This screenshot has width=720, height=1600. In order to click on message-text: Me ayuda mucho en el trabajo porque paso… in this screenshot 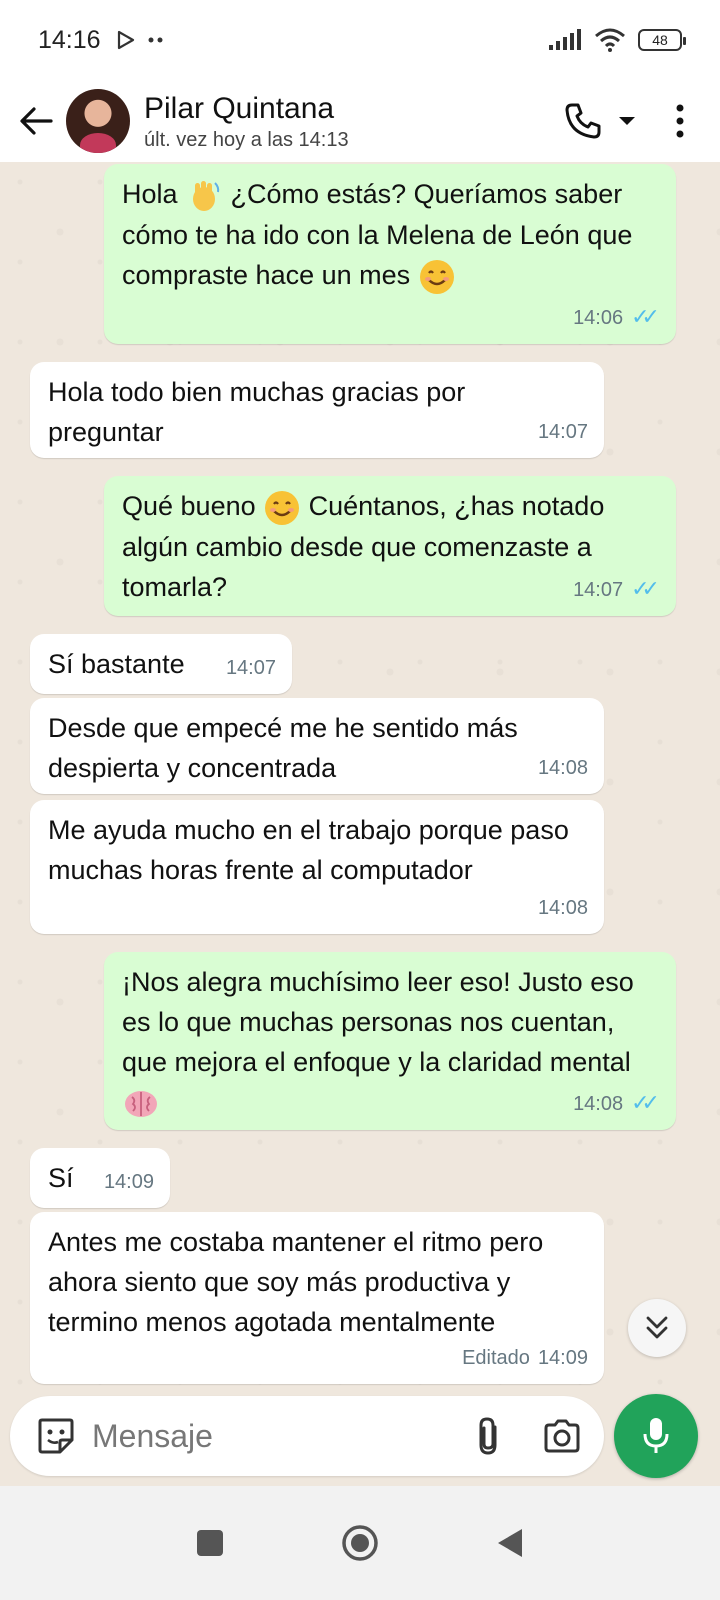, I will do `click(308, 850)`.